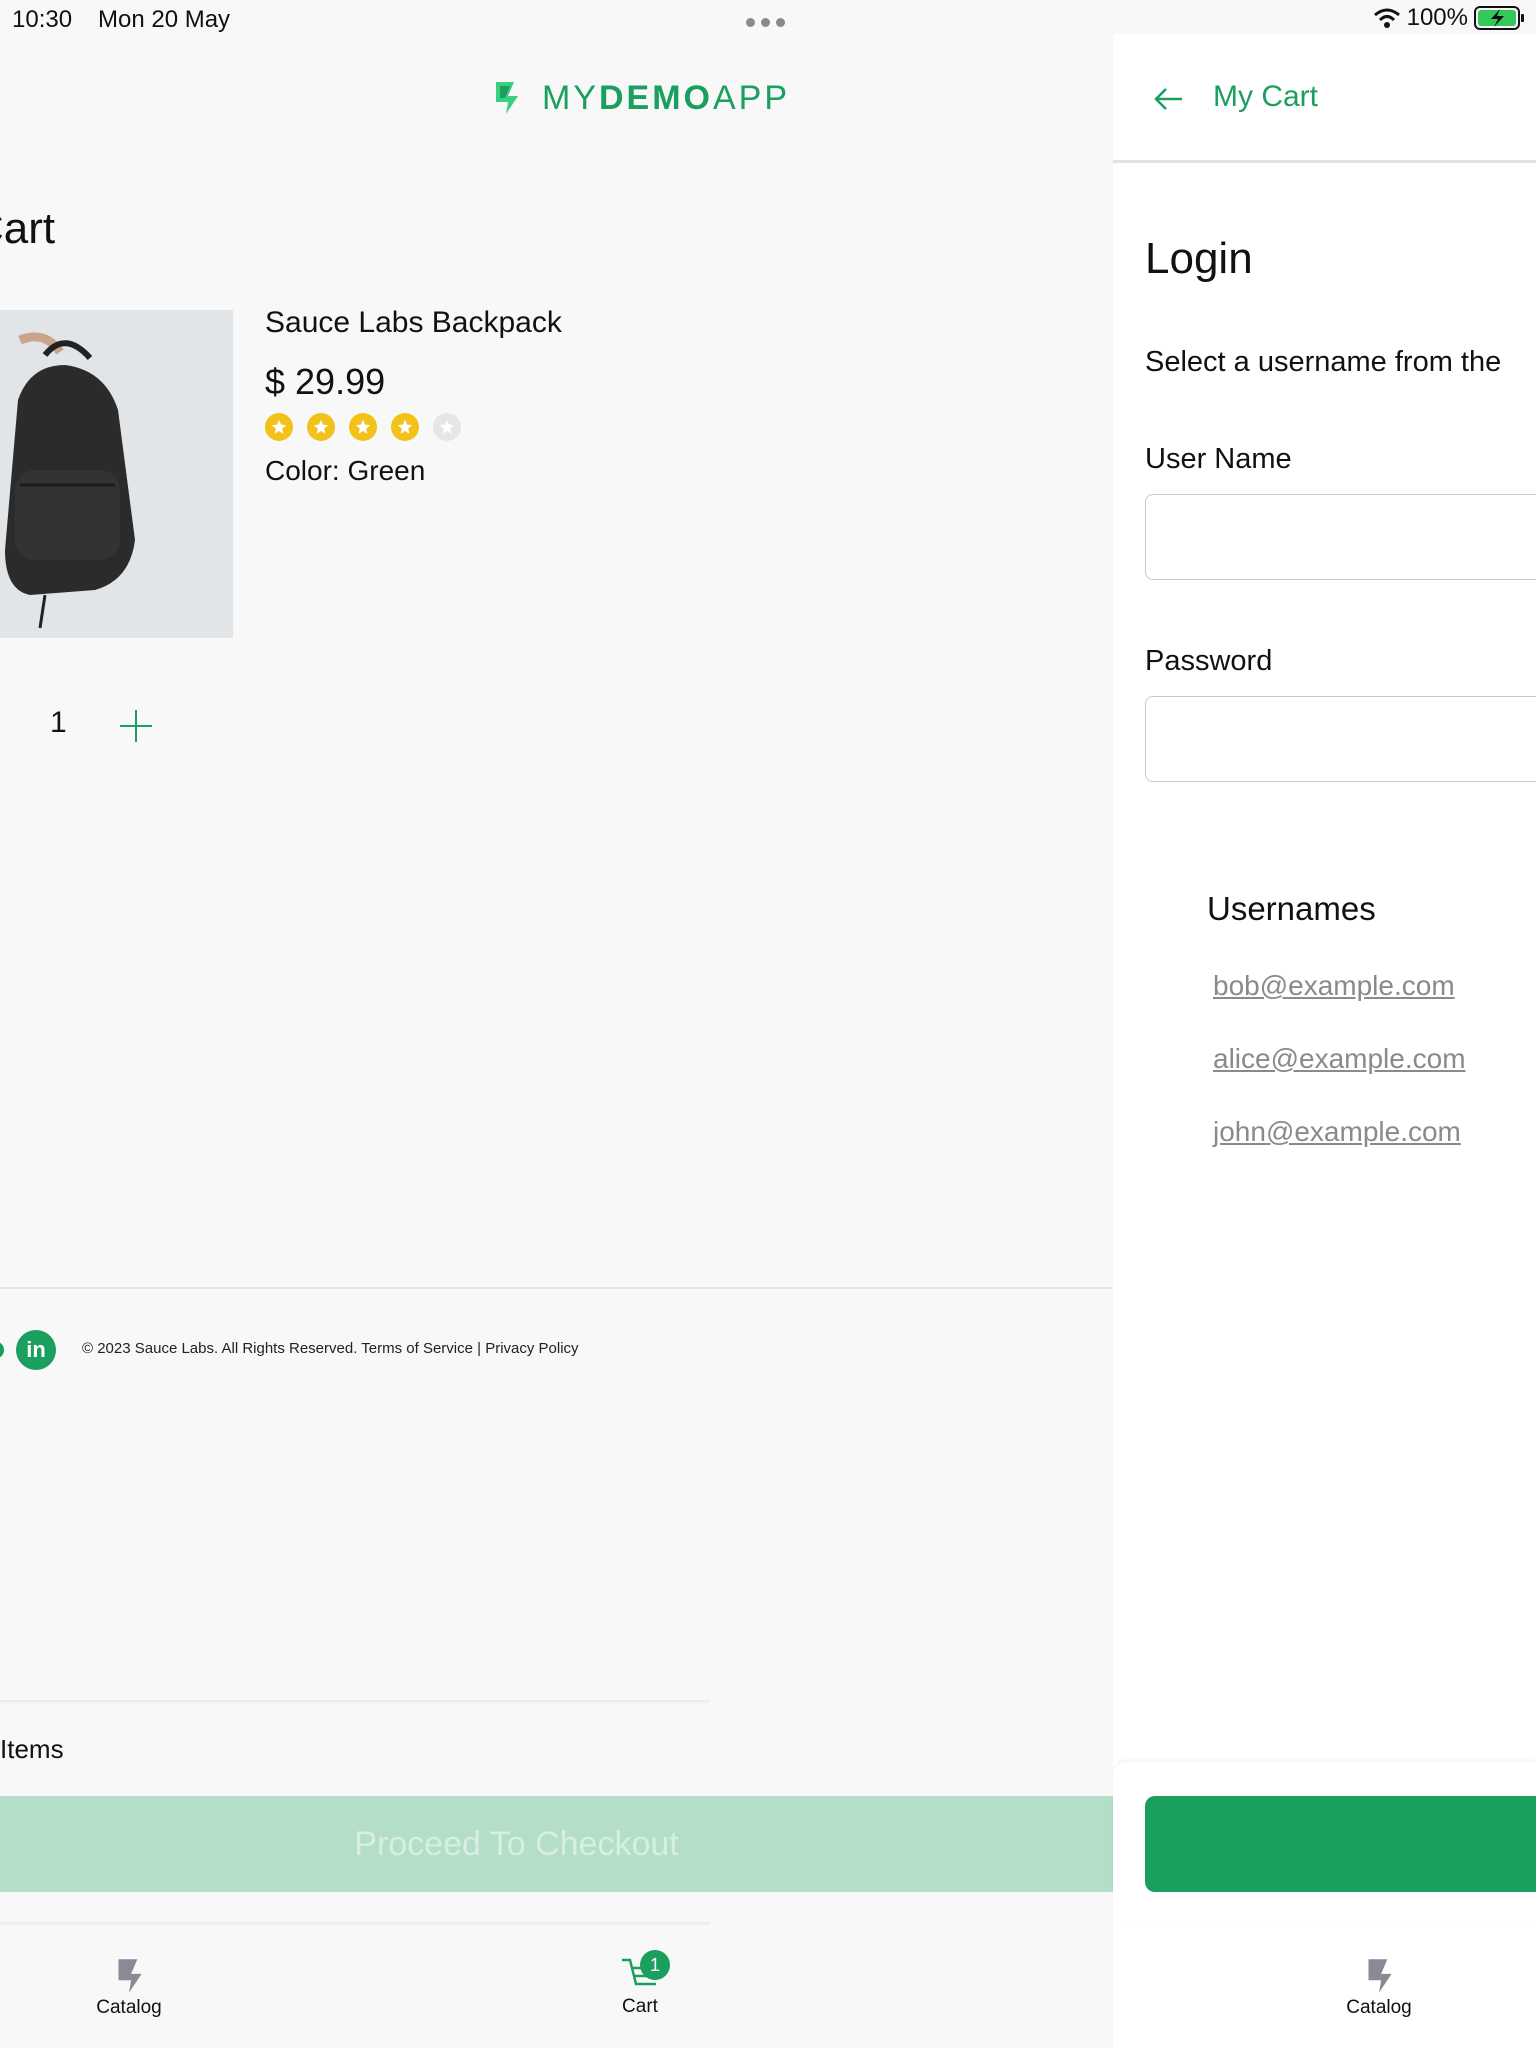 The image size is (1536, 2048). What do you see at coordinates (1169, 99) in the screenshot?
I see `back-arrow-icon` at bounding box center [1169, 99].